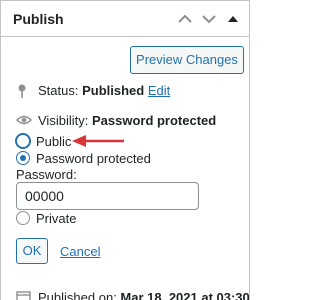 Image resolution: width=320 pixels, height=300 pixels. Describe the element at coordinates (23, 218) in the screenshot. I see `radio-private` at that location.